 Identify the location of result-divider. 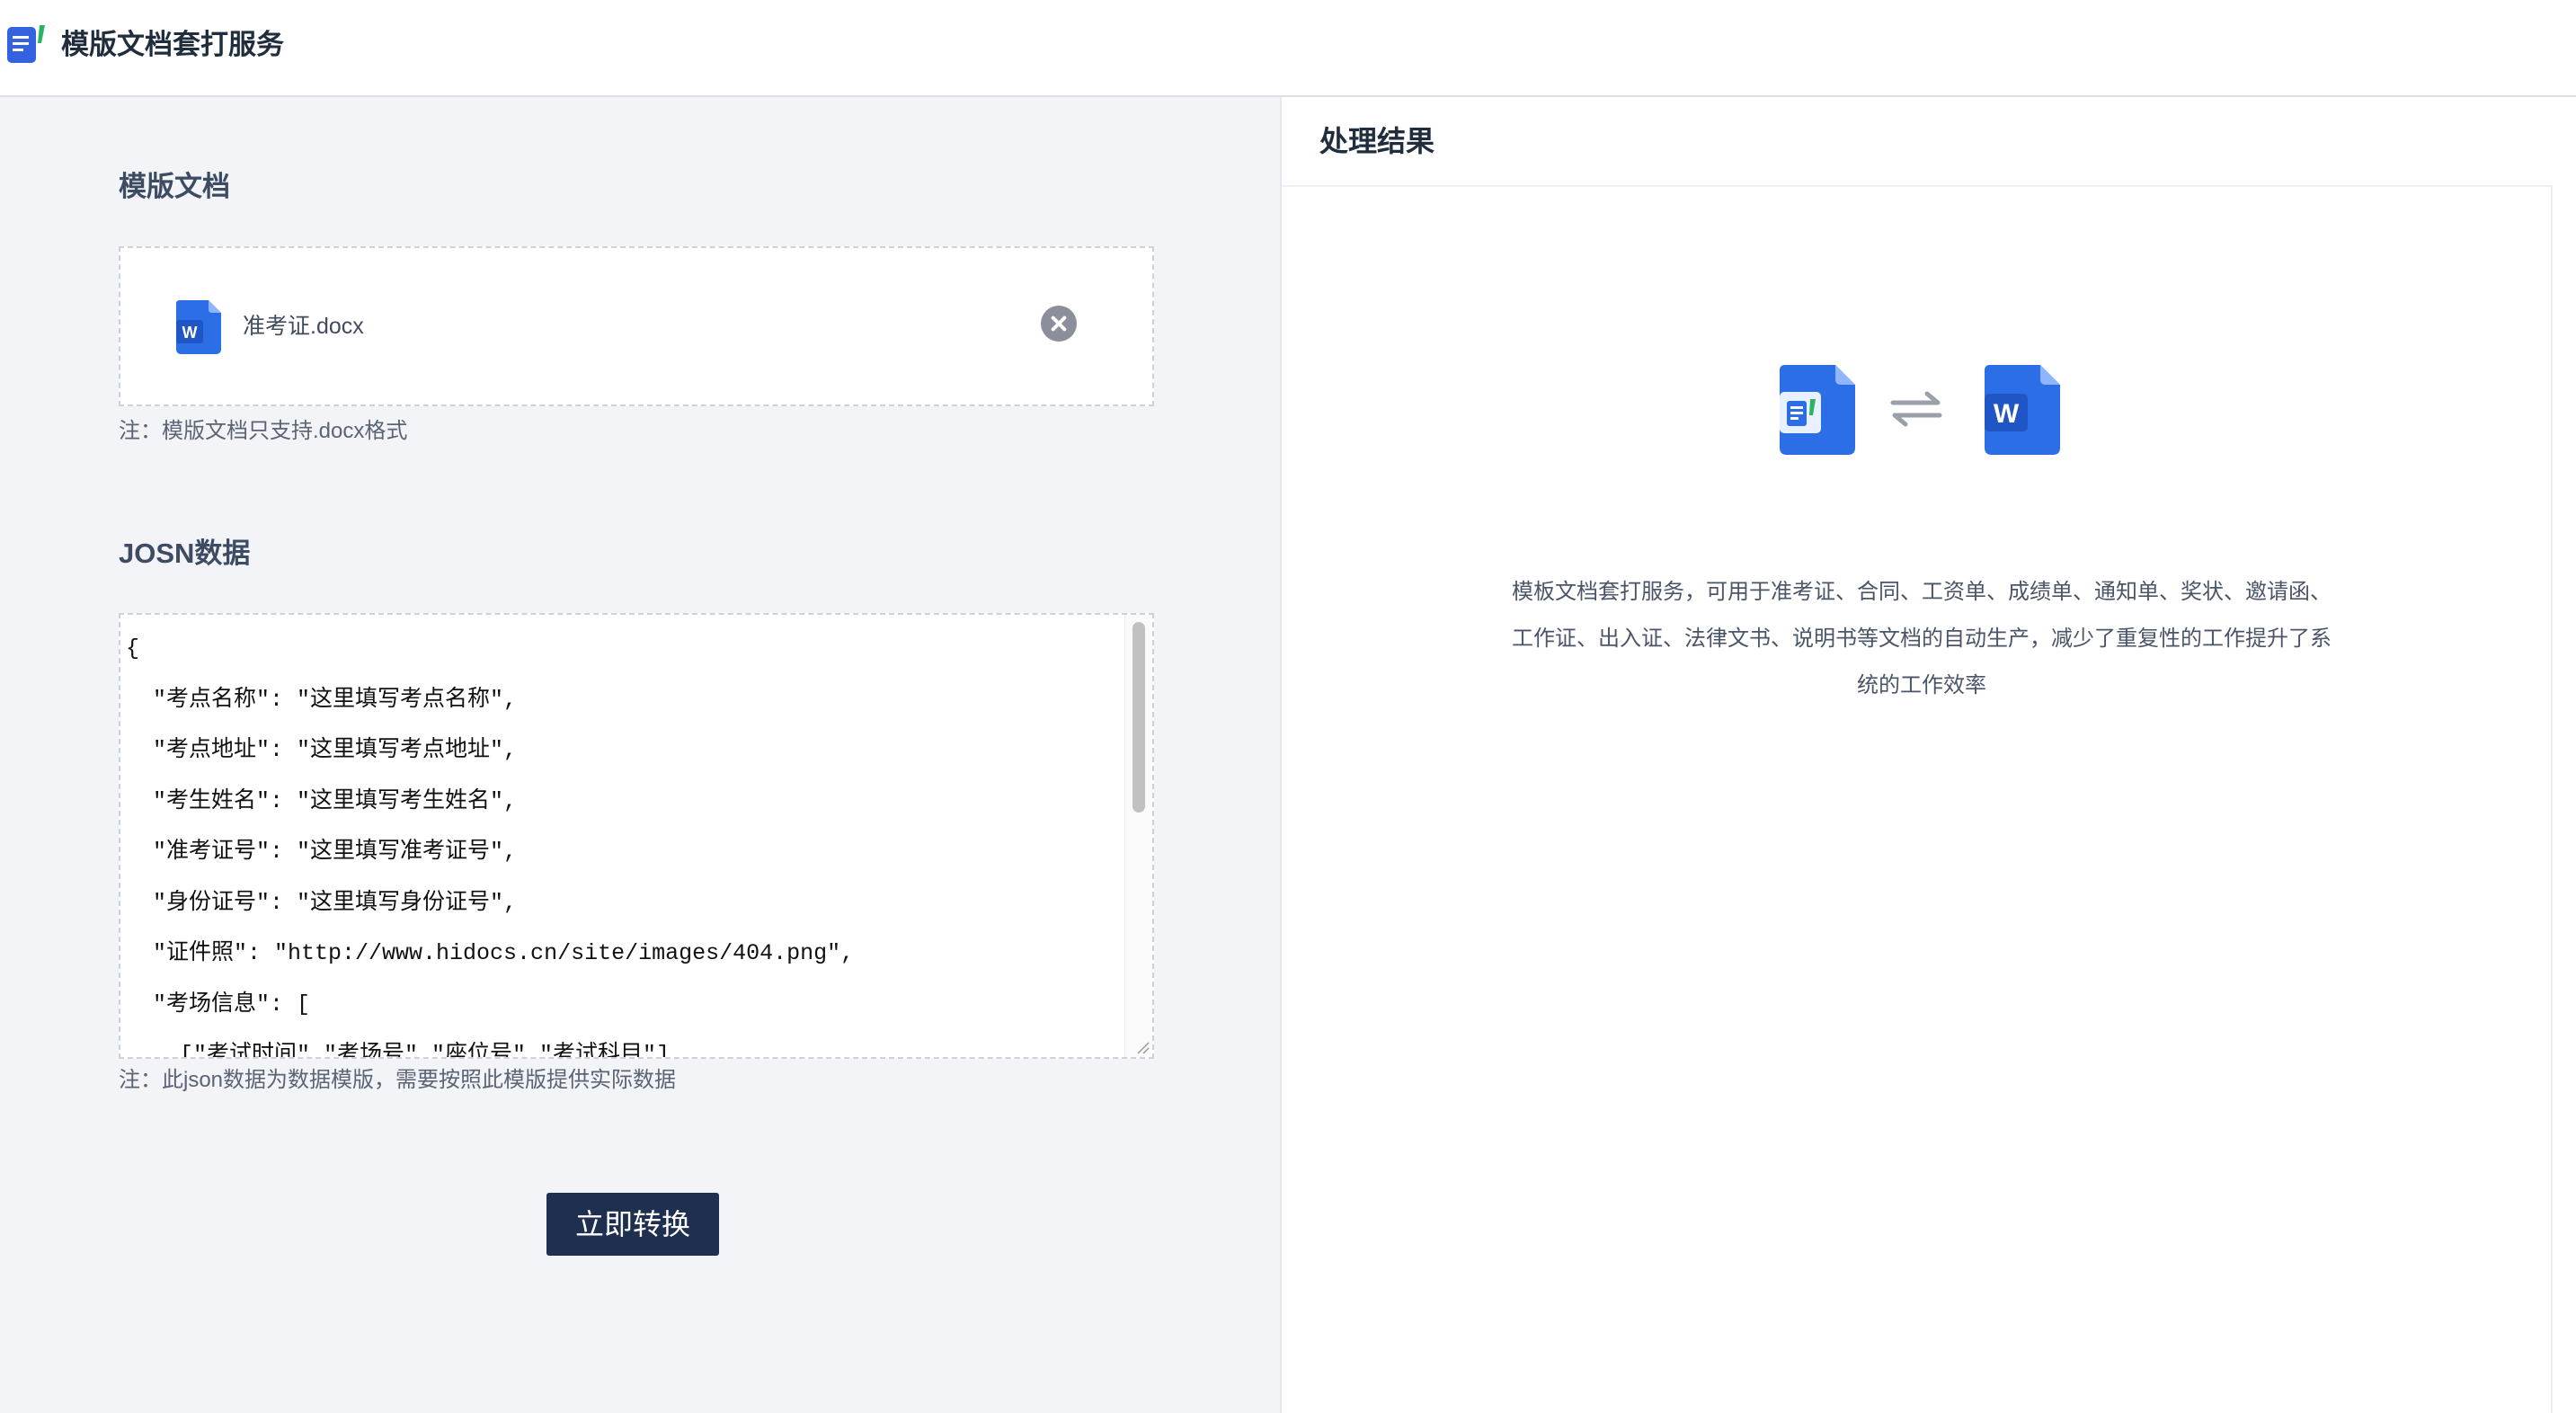
(1916, 186).